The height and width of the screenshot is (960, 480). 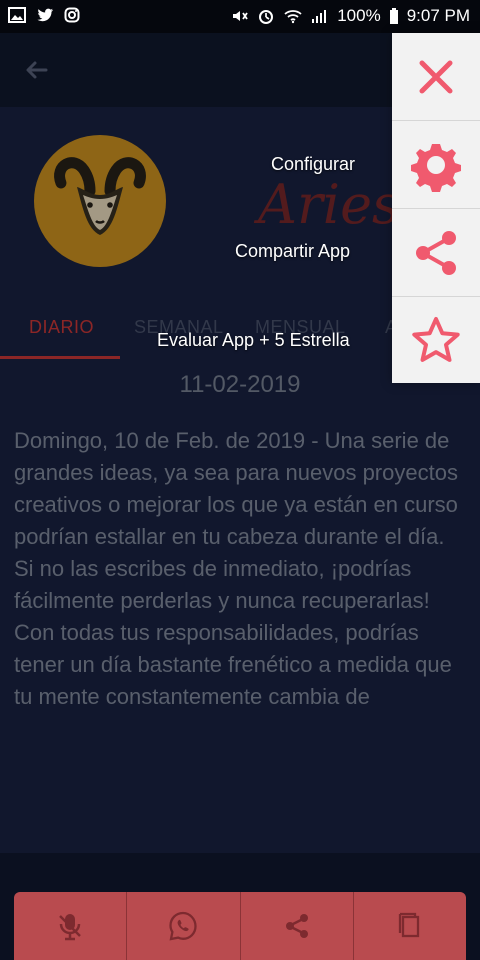 I want to click on battery-percent: 100%, so click(x=359, y=15).